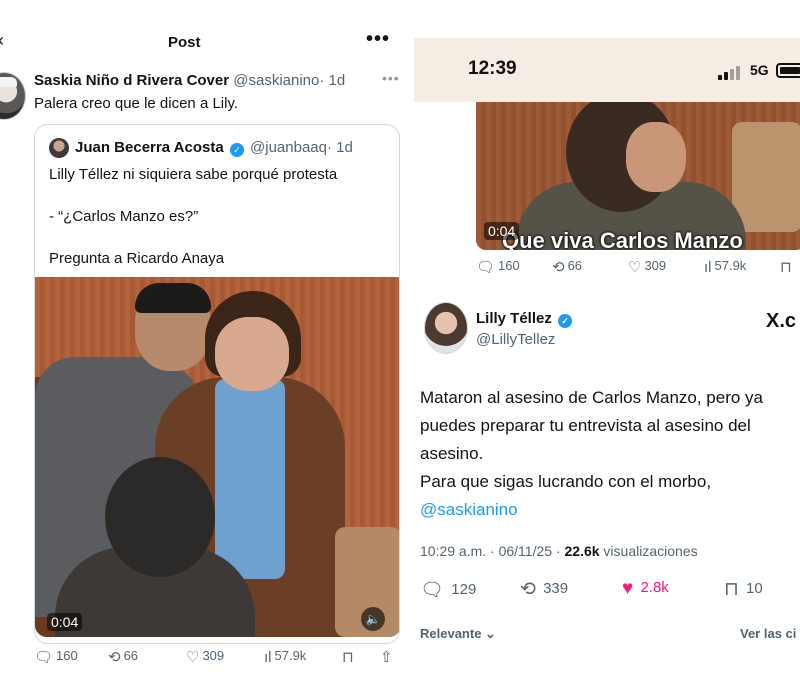  I want to click on heart-filled-icon: ♥, so click(628, 588).